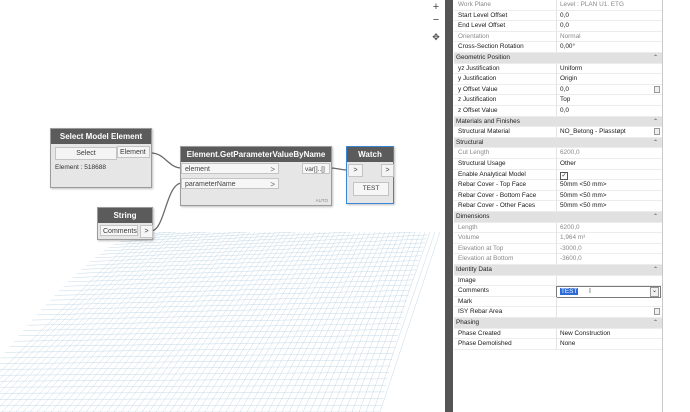 Image resolution: width=690 pixels, height=412 pixels. I want to click on property-value: -3000,0, so click(608, 248).